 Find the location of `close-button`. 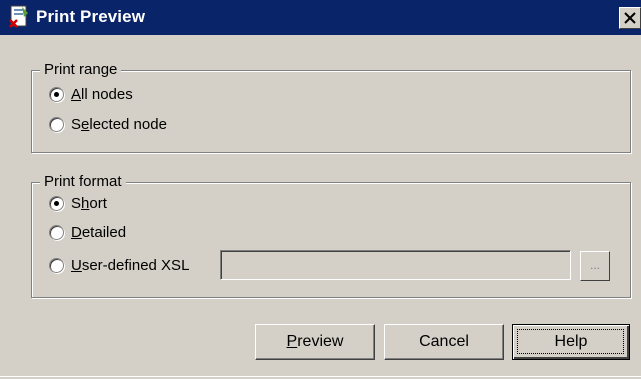

close-button is located at coordinates (630, 18).